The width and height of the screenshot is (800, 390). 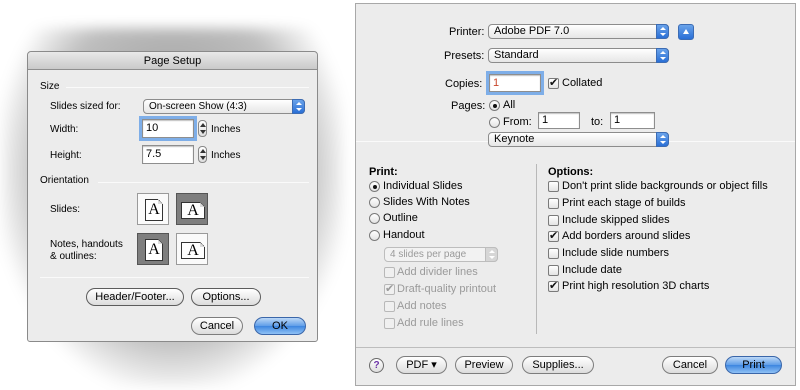 What do you see at coordinates (592, 270) in the screenshot?
I see `option-label: Include date` at bounding box center [592, 270].